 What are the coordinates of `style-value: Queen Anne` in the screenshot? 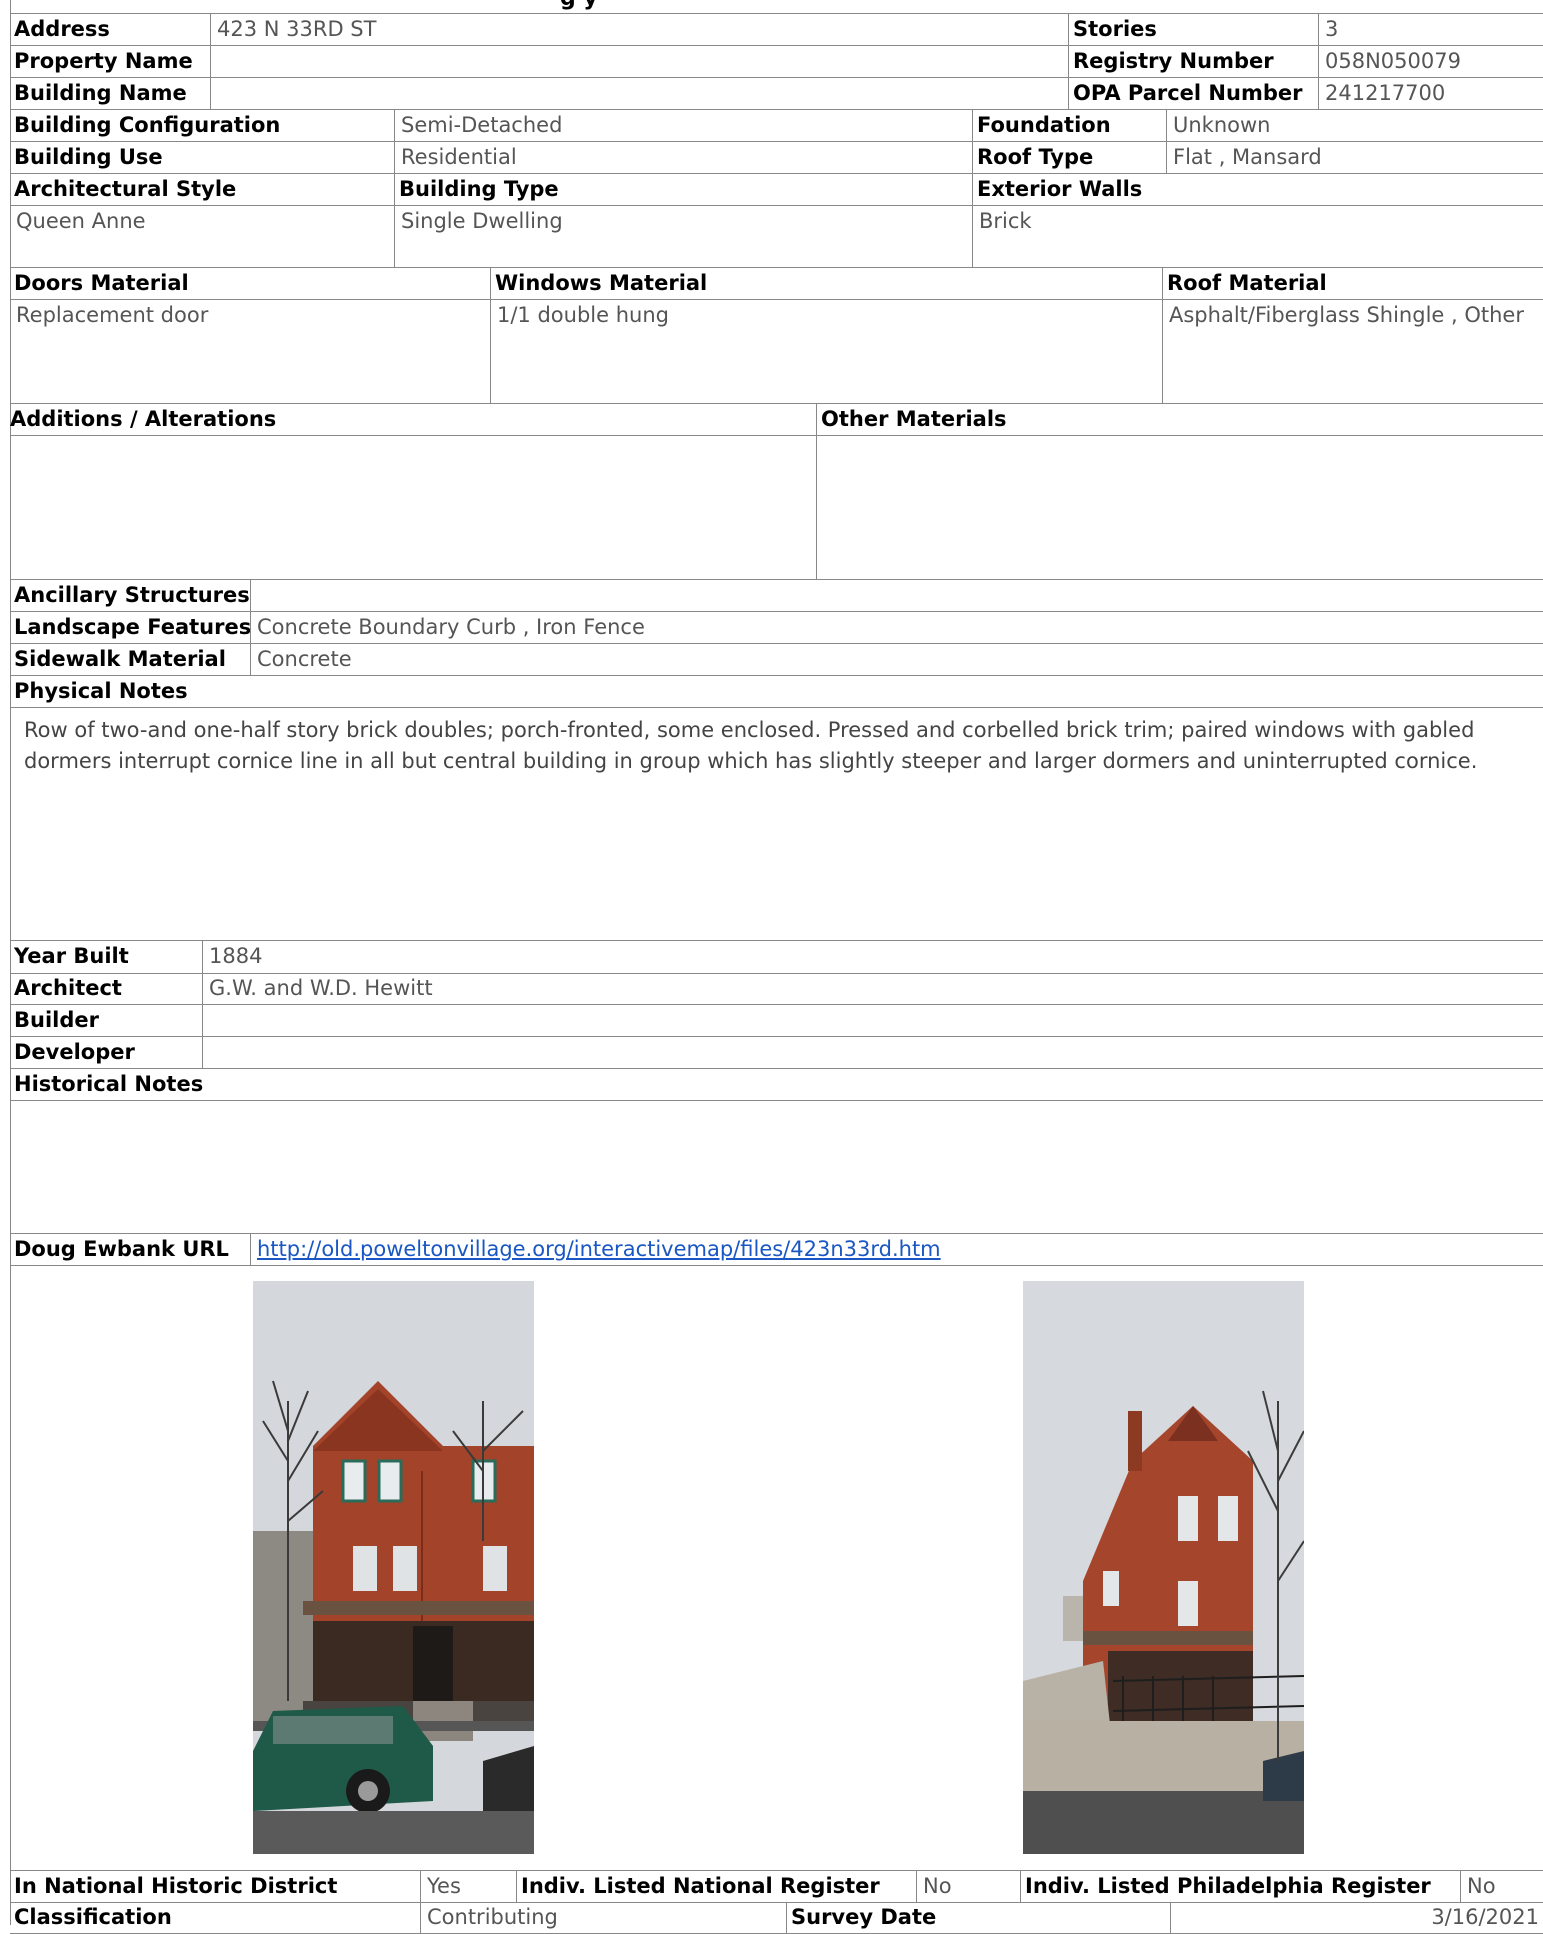 It's located at (81, 221).